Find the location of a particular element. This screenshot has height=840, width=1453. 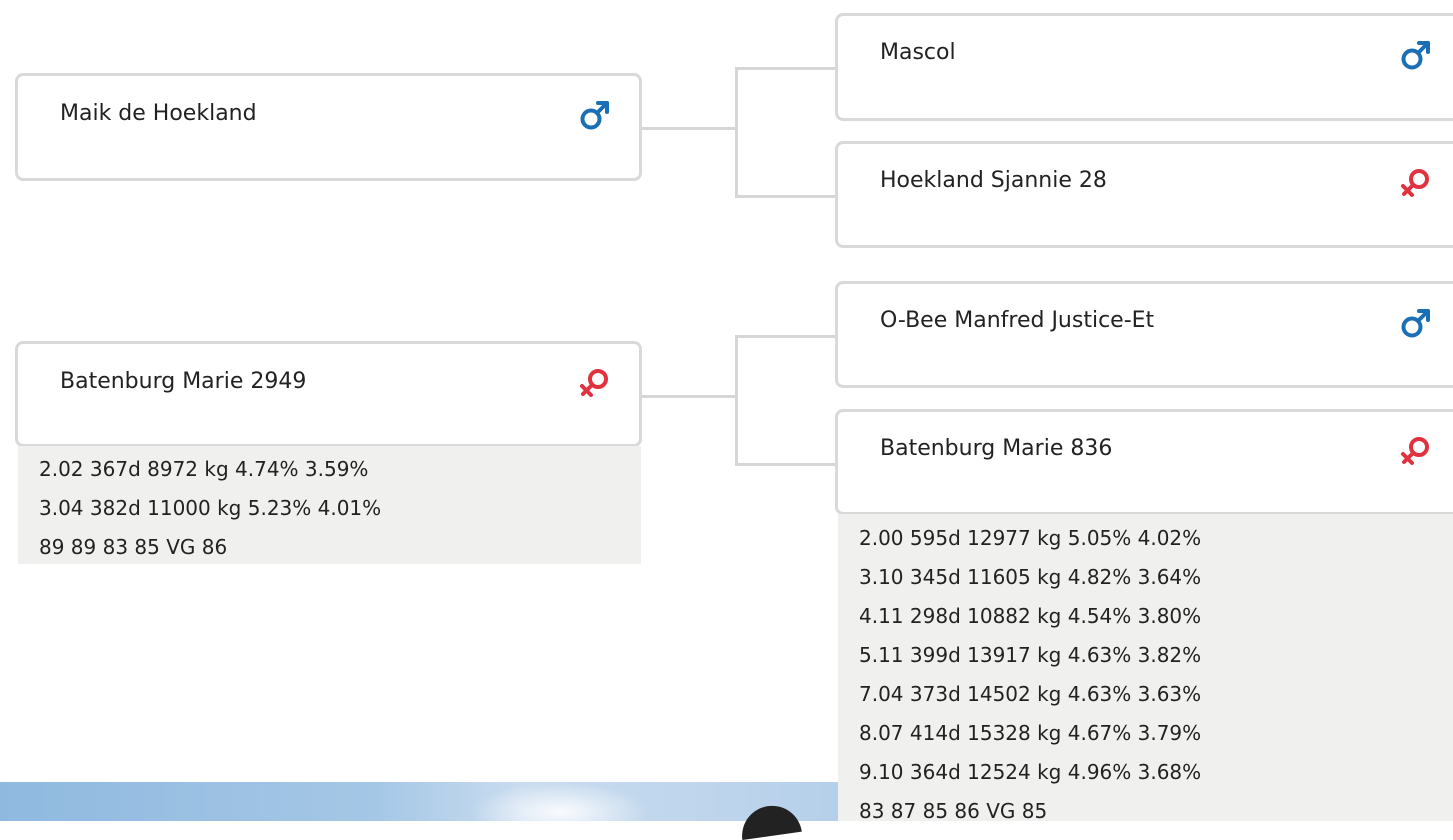

stats-line: 3.04 382d 11000 kg 5.23% 4.01% is located at coordinates (210, 508).